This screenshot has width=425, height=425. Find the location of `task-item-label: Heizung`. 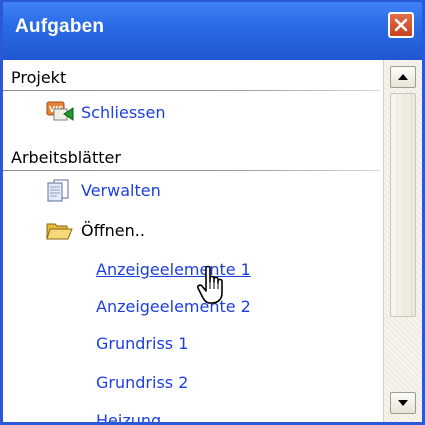

task-item-label: Heizung is located at coordinates (129, 416).